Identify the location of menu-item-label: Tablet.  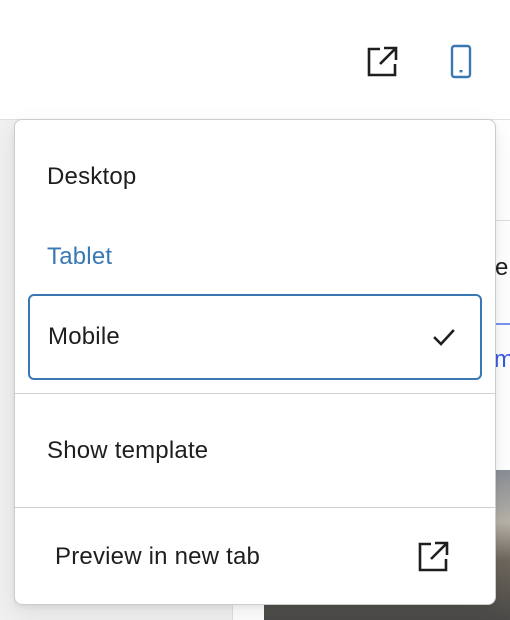
(80, 256).